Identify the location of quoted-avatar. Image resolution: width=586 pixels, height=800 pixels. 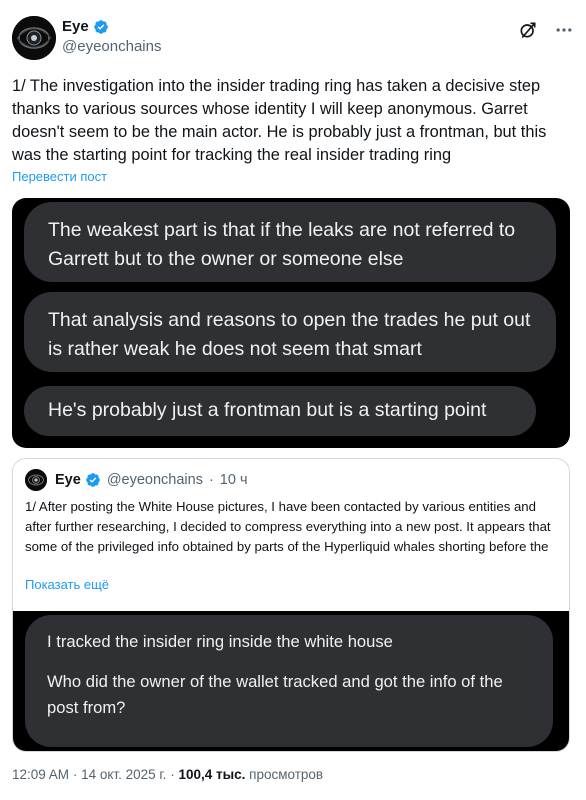
(36, 480).